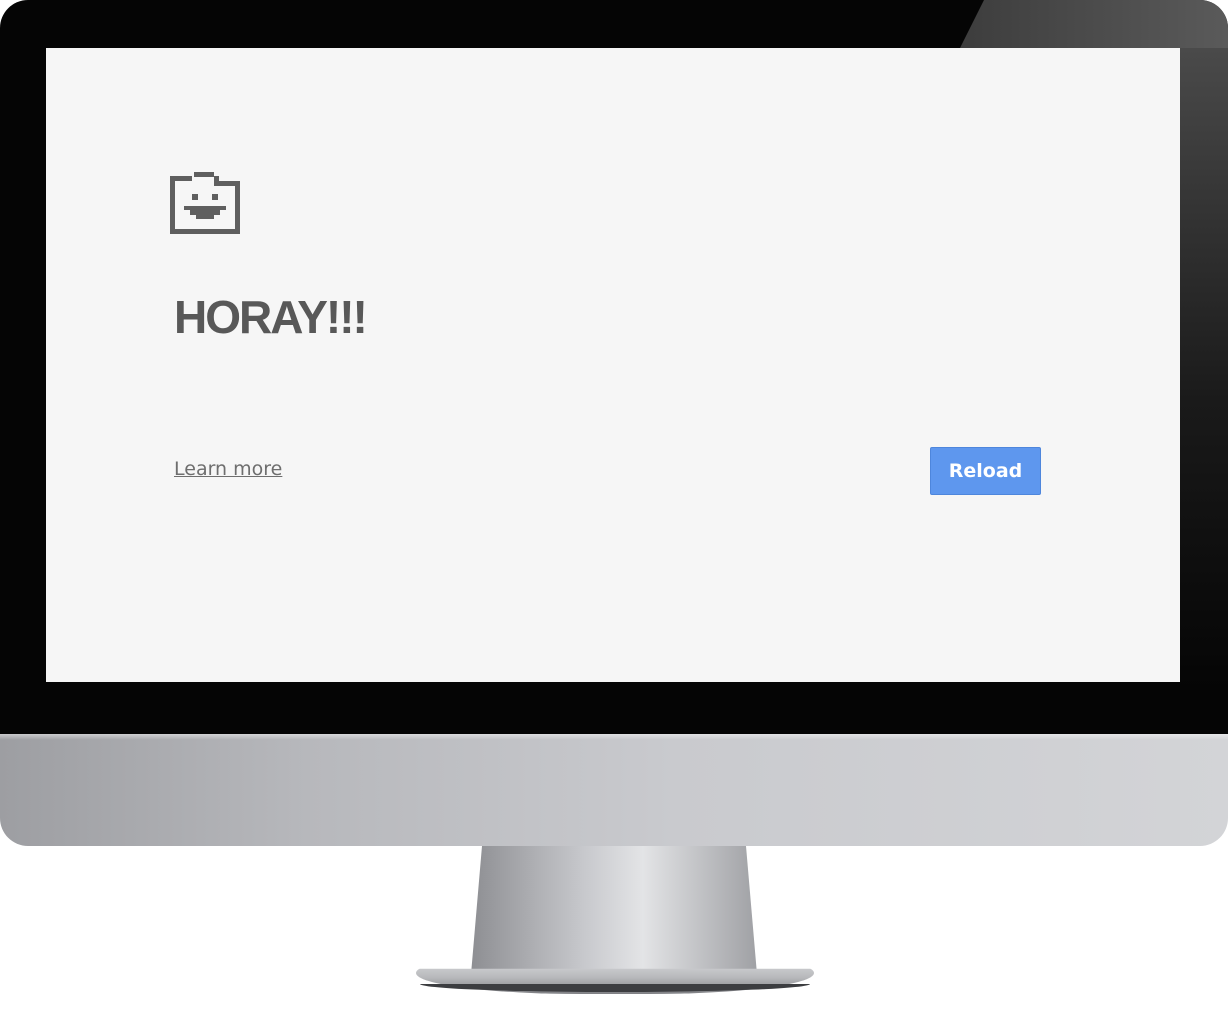  What do you see at coordinates (1094, 24) in the screenshot?
I see `bezel-glare` at bounding box center [1094, 24].